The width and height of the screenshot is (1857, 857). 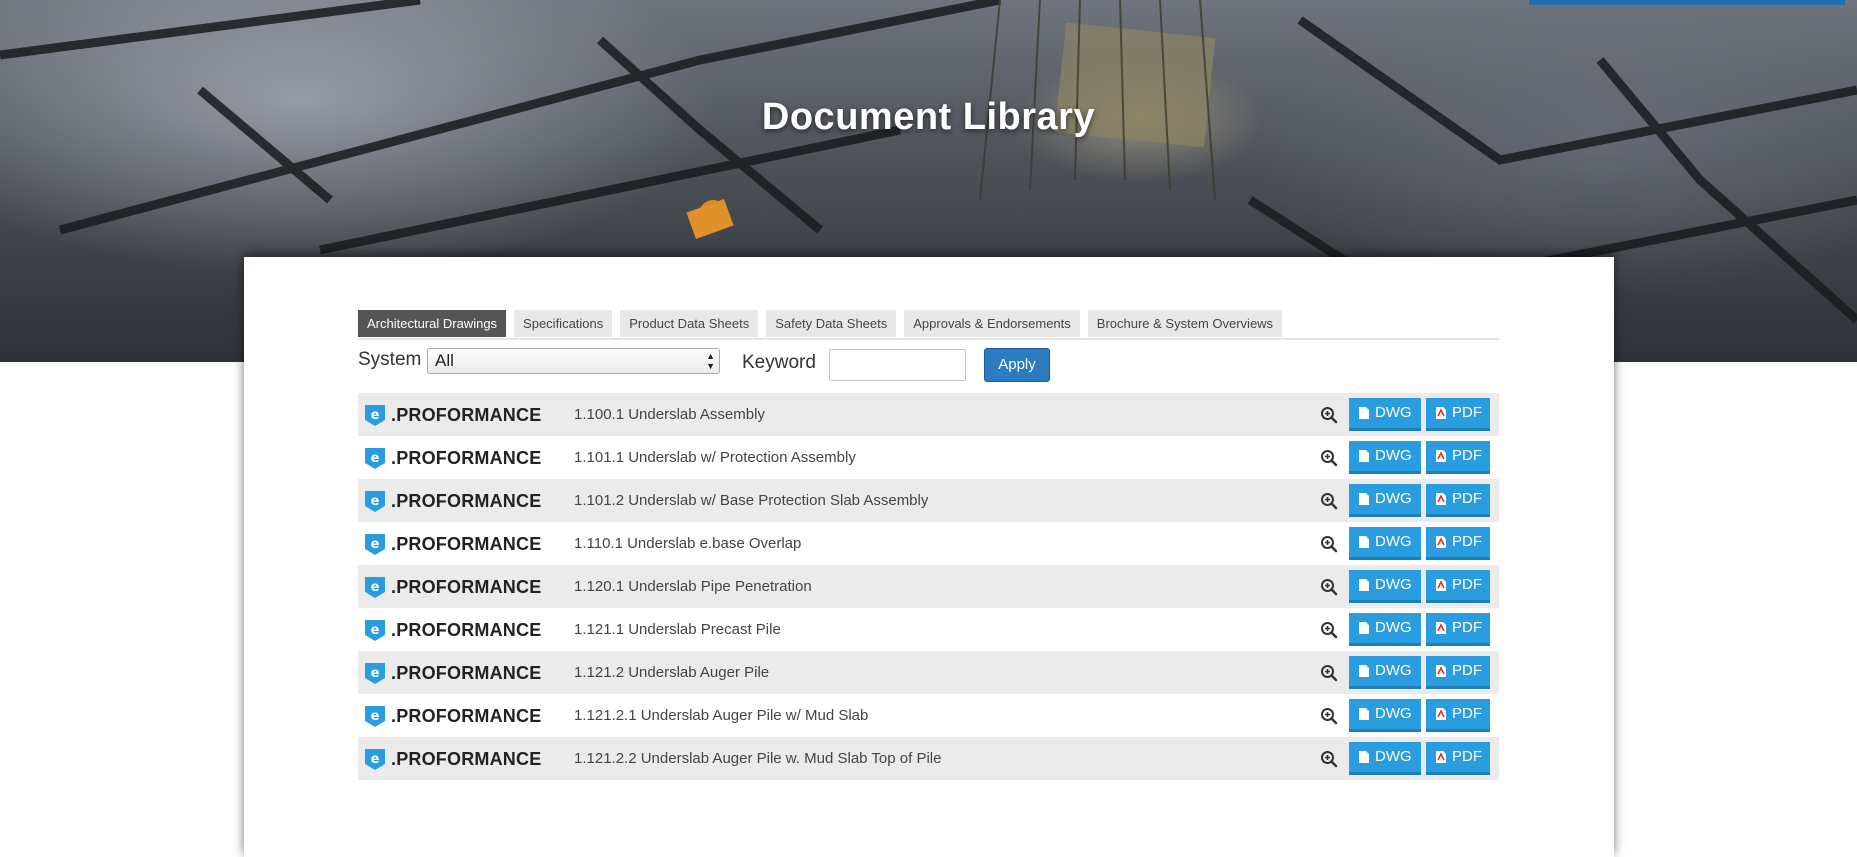 What do you see at coordinates (688, 543) in the screenshot?
I see `document-title: 1.110.1 Underslab e.base Overlap` at bounding box center [688, 543].